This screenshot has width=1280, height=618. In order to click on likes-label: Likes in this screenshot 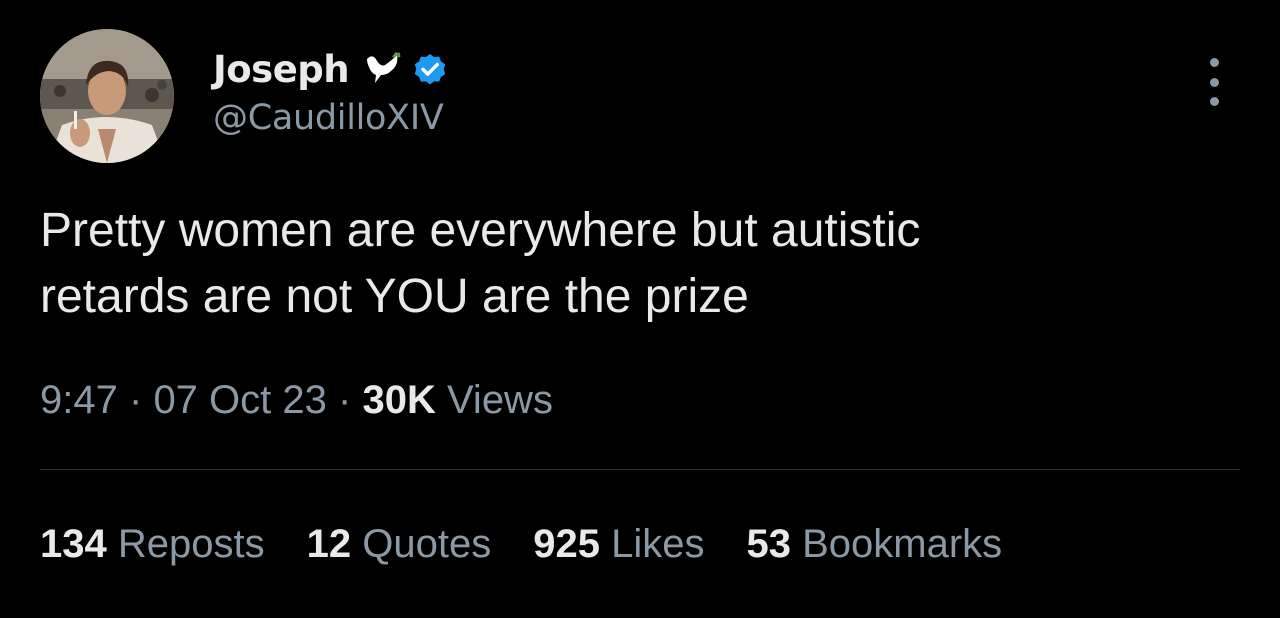, I will do `click(658, 544)`.